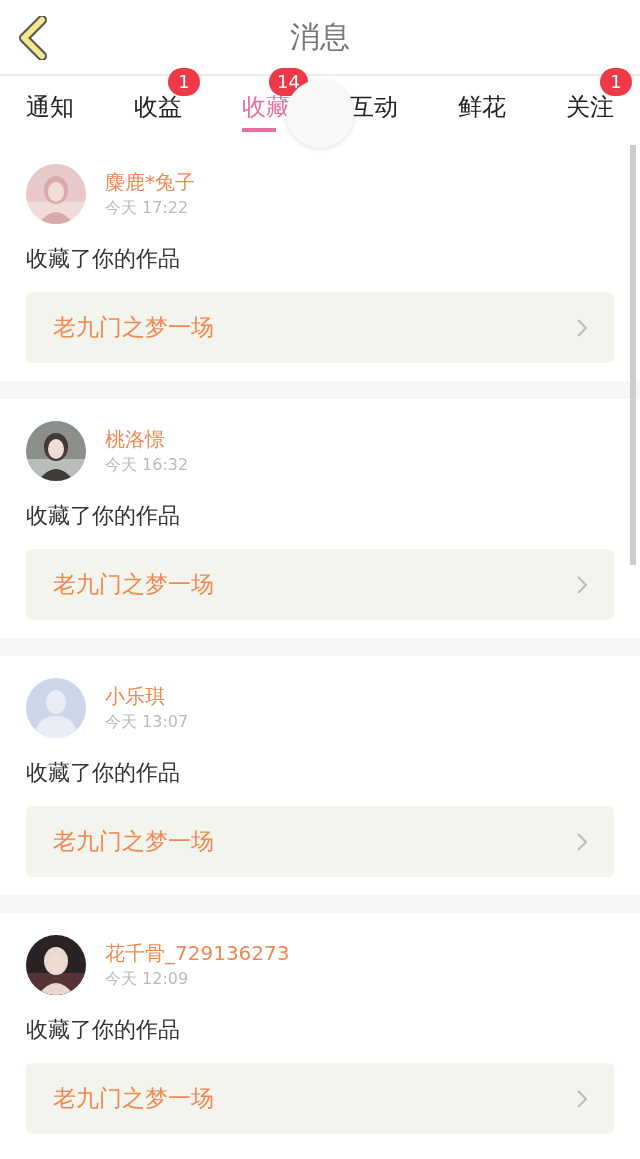  Describe the element at coordinates (147, 979) in the screenshot. I see `timestamp: 今天 12:09` at that location.